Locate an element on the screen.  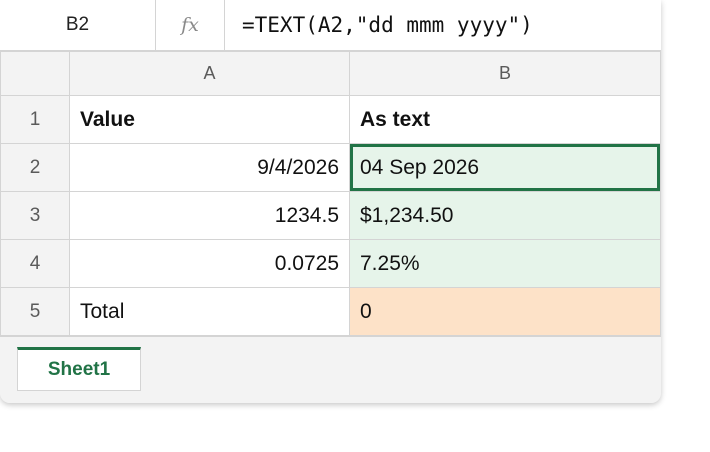
sheet-tab-strip: Sheet1 is located at coordinates (330, 369).